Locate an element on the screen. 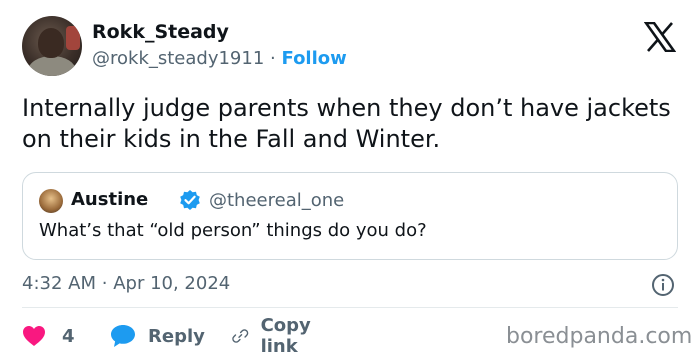  x-logo-icon is located at coordinates (660, 37).